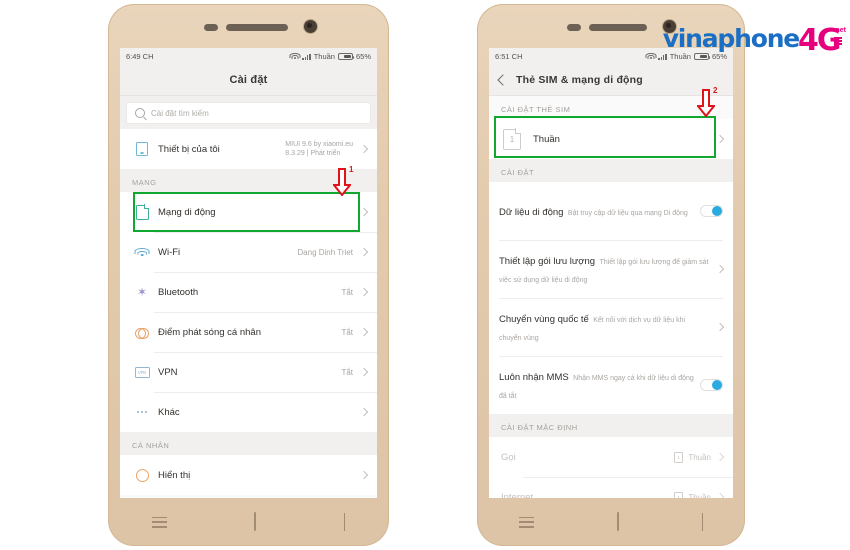 This screenshot has height=550, width=850. I want to click on toggle-always-receive-mms, so click(711, 385).